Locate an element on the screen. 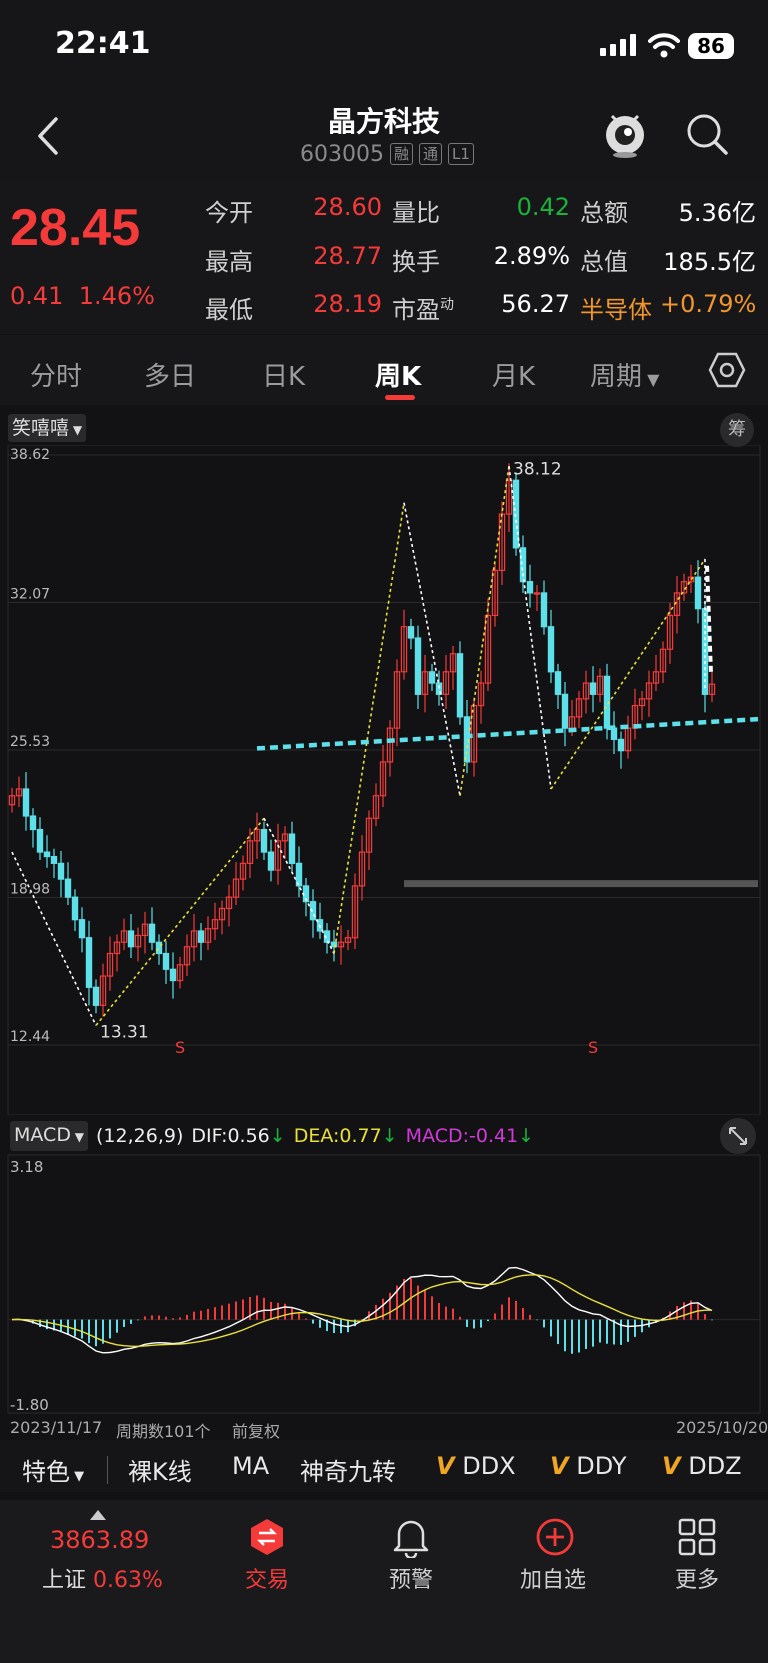 This screenshot has width=768, height=1663. search-icon is located at coordinates (707, 134).